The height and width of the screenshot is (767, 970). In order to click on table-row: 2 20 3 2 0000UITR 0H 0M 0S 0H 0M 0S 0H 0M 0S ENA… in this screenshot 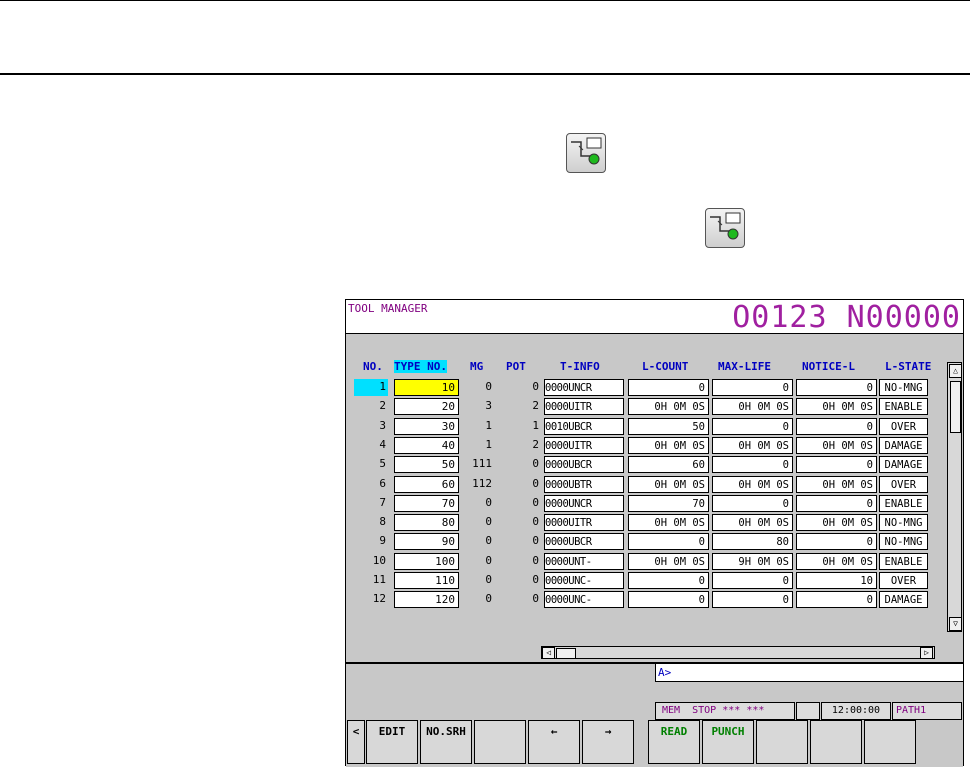, I will do `click(654, 406)`.